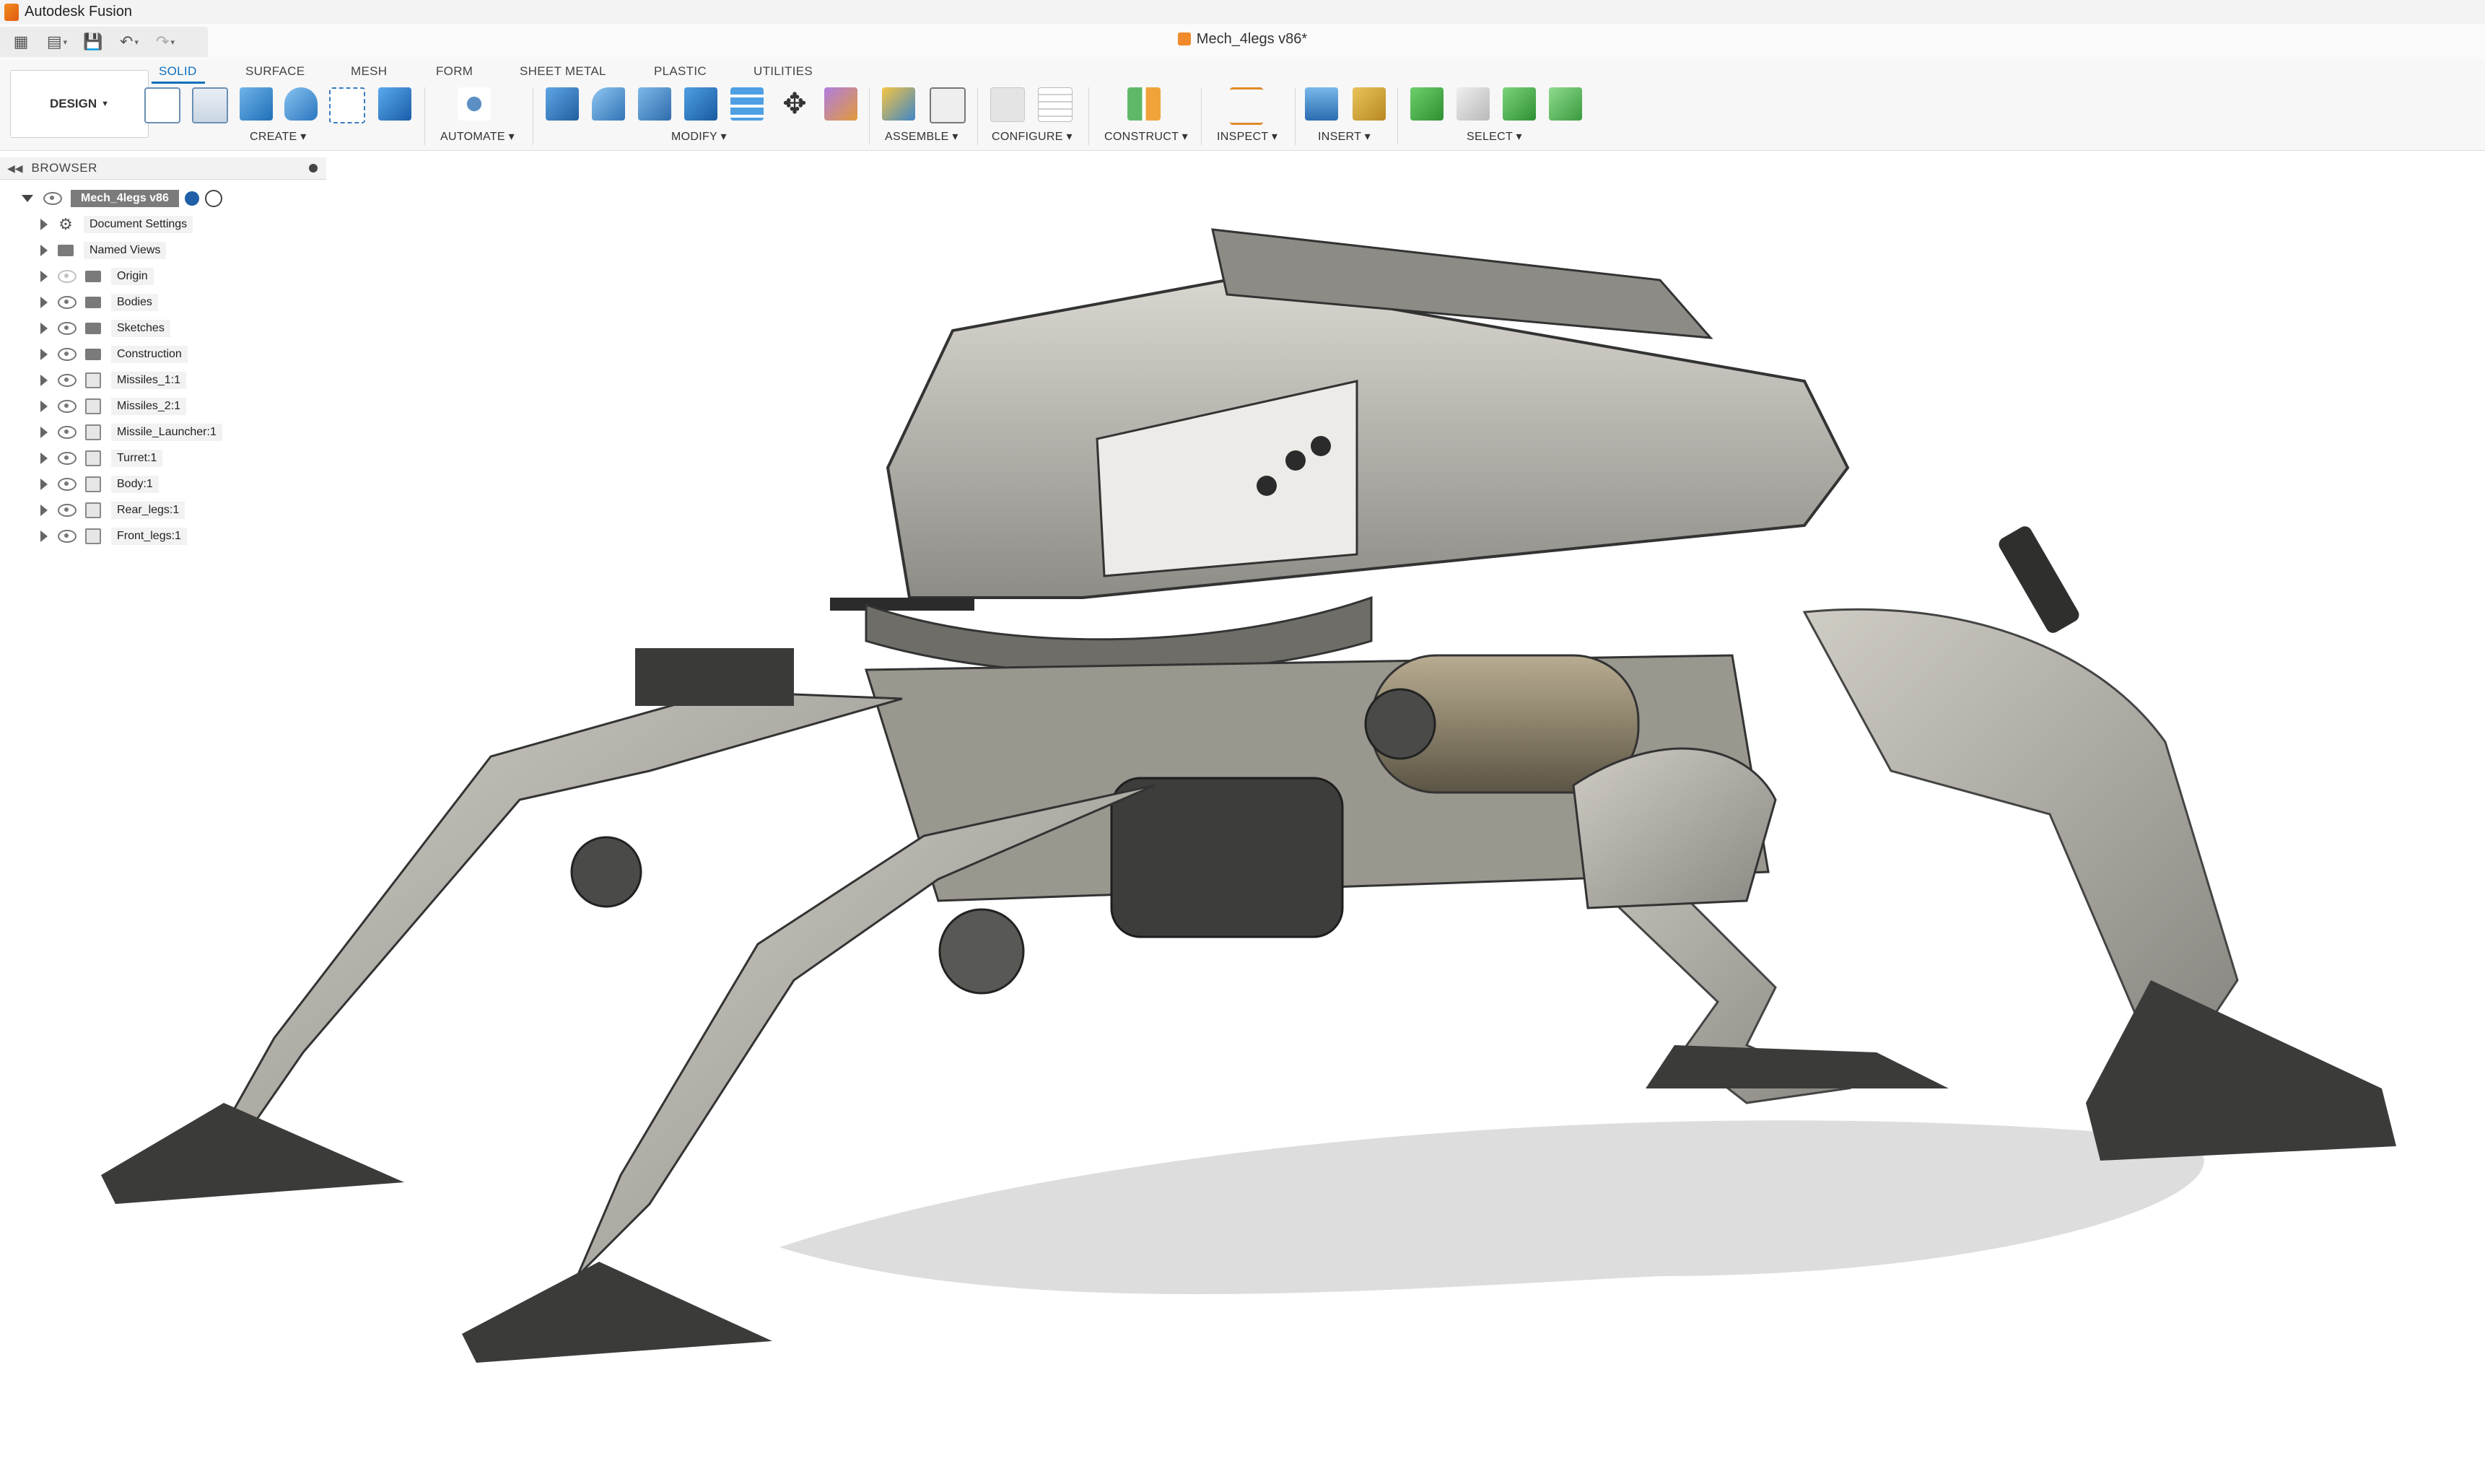  I want to click on activate-radio-icon, so click(213, 198).